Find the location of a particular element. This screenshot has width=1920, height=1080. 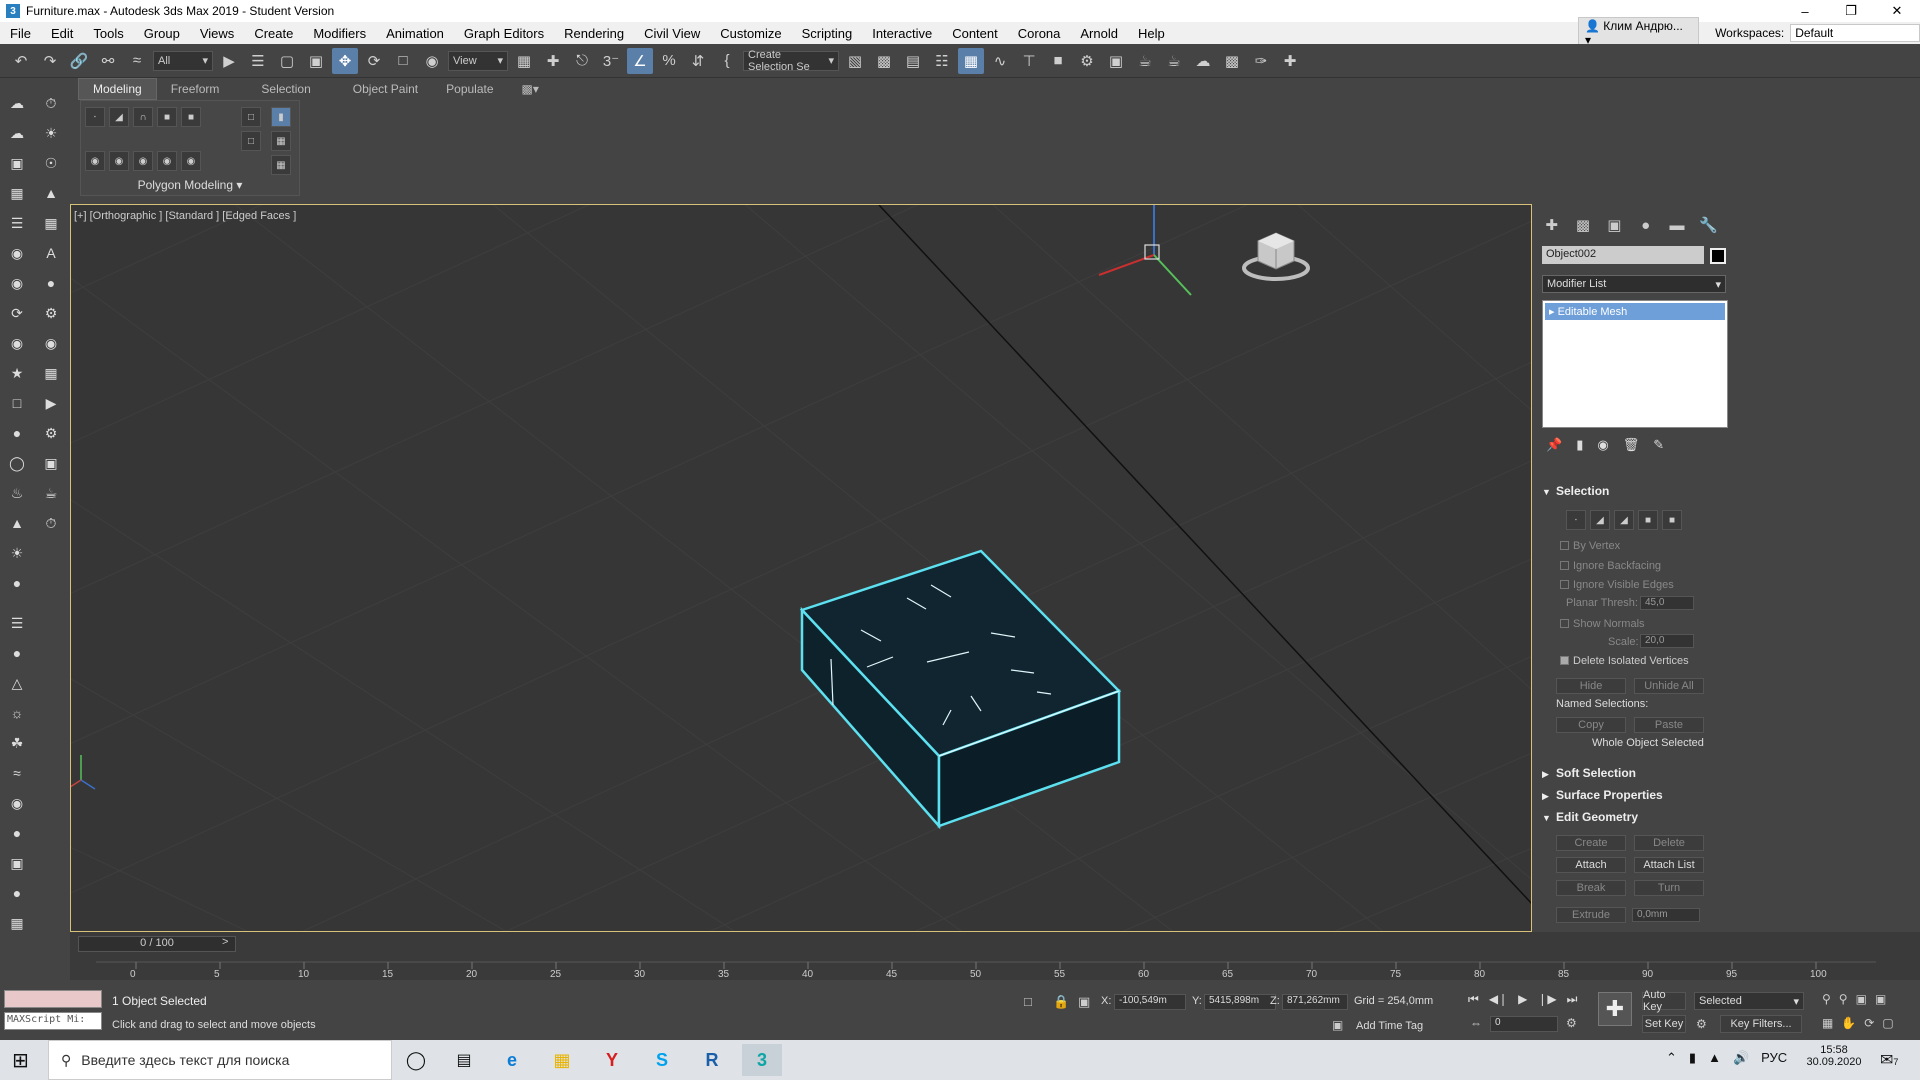

select-by-name-icon: ☰ is located at coordinates (258, 61).